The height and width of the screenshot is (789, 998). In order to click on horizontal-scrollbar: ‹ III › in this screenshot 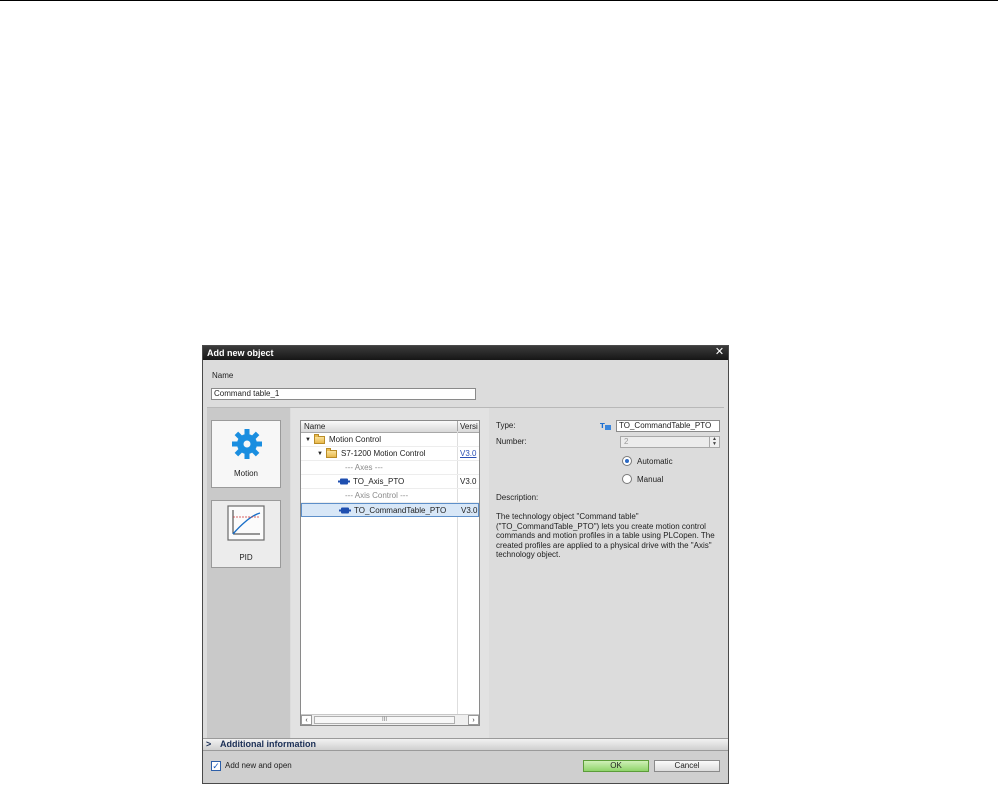, I will do `click(390, 719)`.